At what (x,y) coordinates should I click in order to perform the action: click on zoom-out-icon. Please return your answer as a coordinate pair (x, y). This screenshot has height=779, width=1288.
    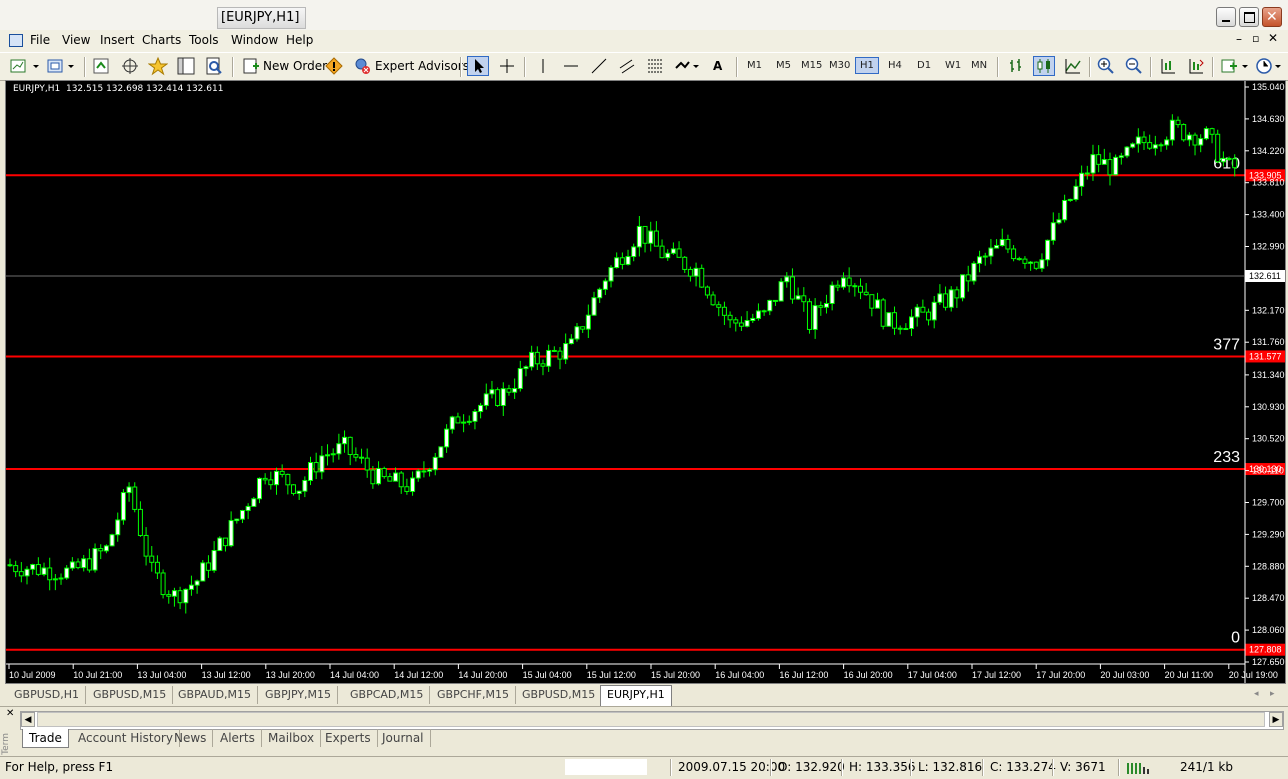
    Looking at the image, I should click on (1134, 66).